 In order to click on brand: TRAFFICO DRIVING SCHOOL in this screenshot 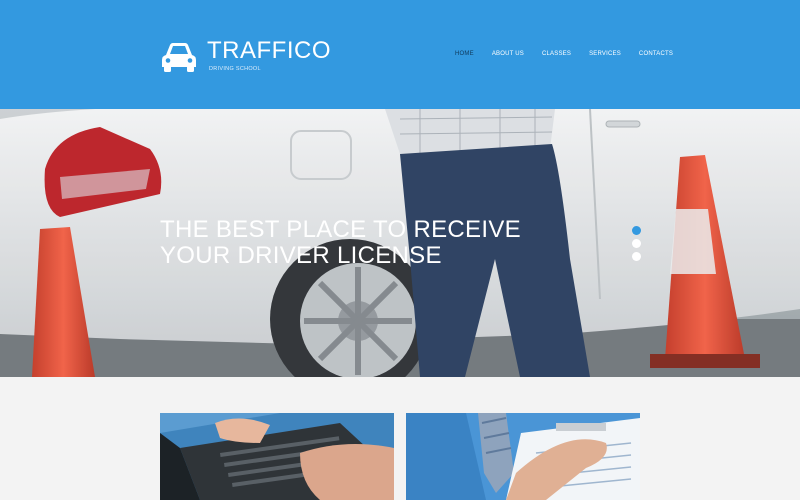, I will do `click(269, 55)`.